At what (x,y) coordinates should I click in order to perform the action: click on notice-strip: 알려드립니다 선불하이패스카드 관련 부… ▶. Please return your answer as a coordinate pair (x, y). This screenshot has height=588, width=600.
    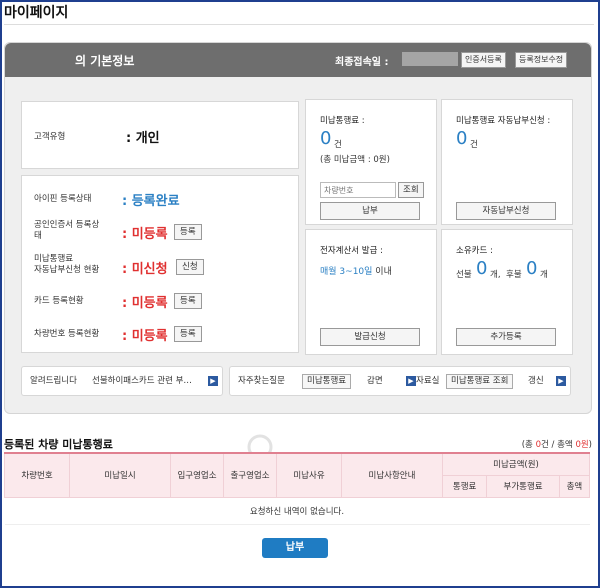
    Looking at the image, I should click on (122, 381).